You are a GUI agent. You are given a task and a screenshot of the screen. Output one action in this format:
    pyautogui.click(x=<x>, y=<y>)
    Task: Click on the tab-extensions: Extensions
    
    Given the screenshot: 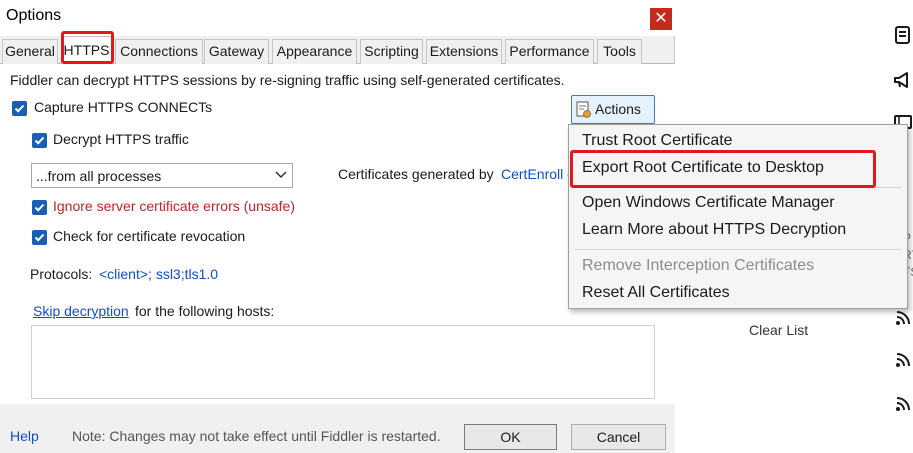 What is the action you would take?
    pyautogui.click(x=464, y=51)
    